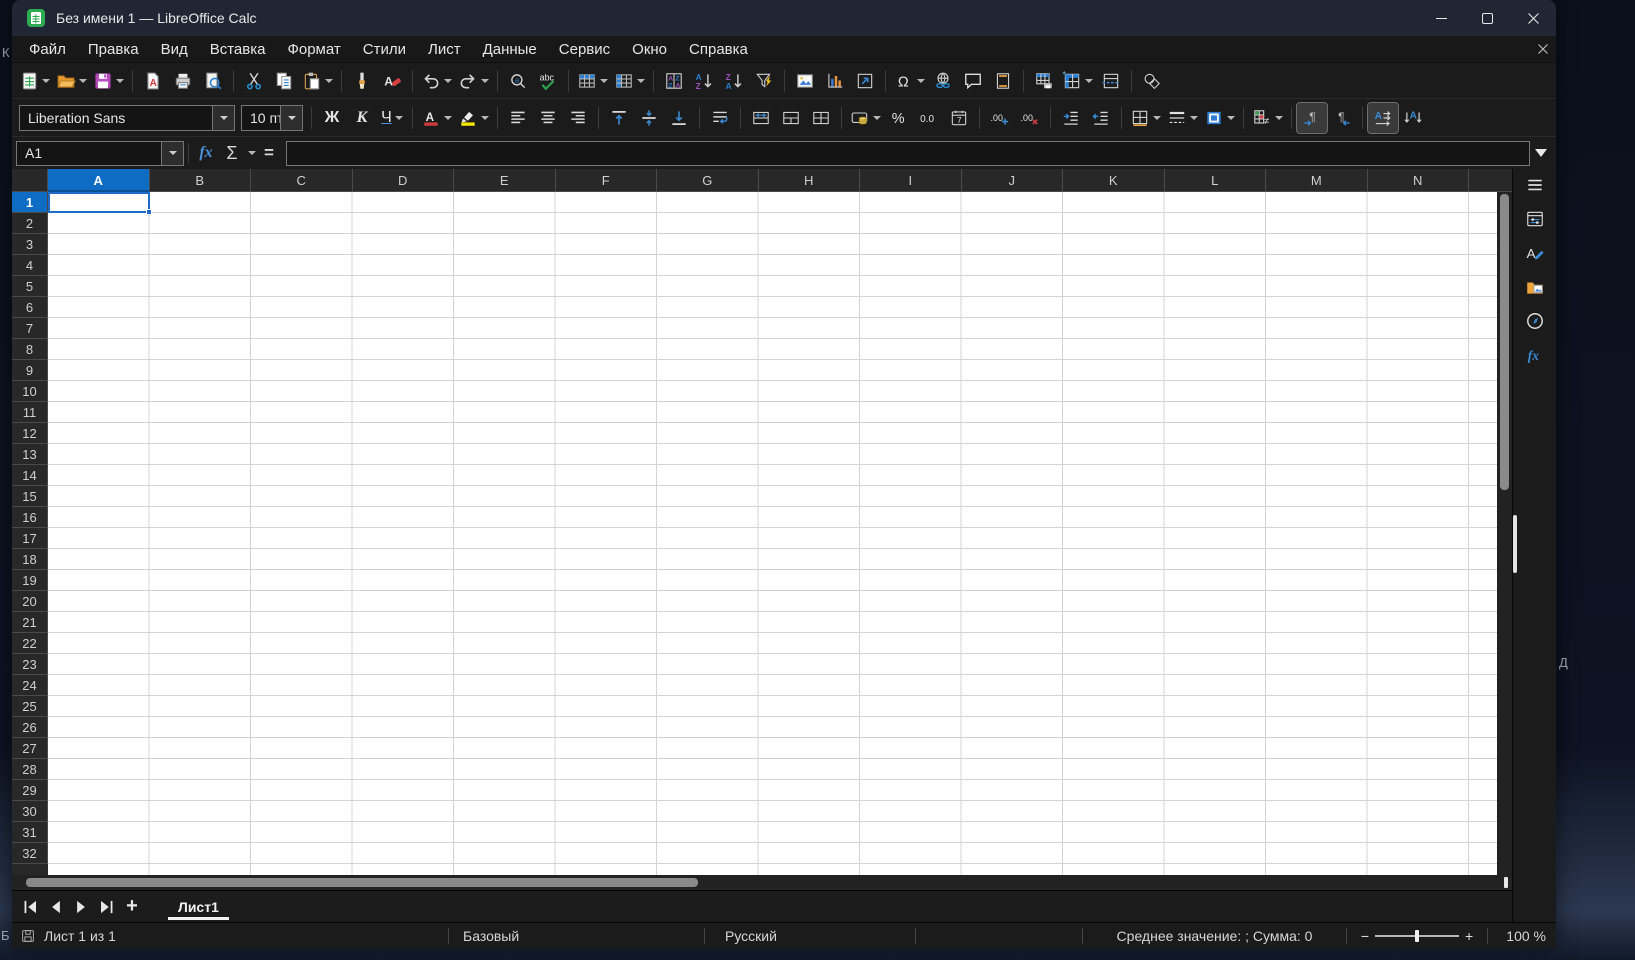 This screenshot has width=1635, height=960. I want to click on hyperlink-button, so click(943, 81).